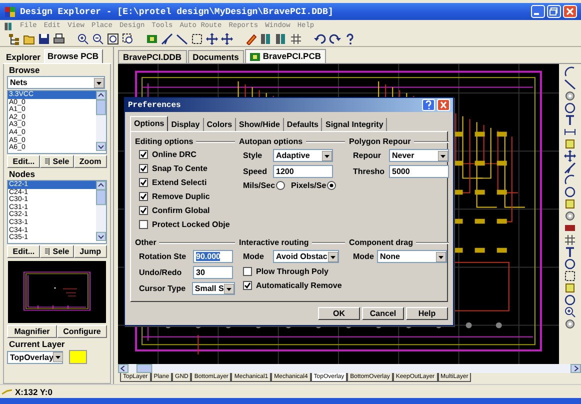 This screenshot has width=581, height=404. Describe the element at coordinates (213, 272) in the screenshot. I see `input-field: 30` at that location.